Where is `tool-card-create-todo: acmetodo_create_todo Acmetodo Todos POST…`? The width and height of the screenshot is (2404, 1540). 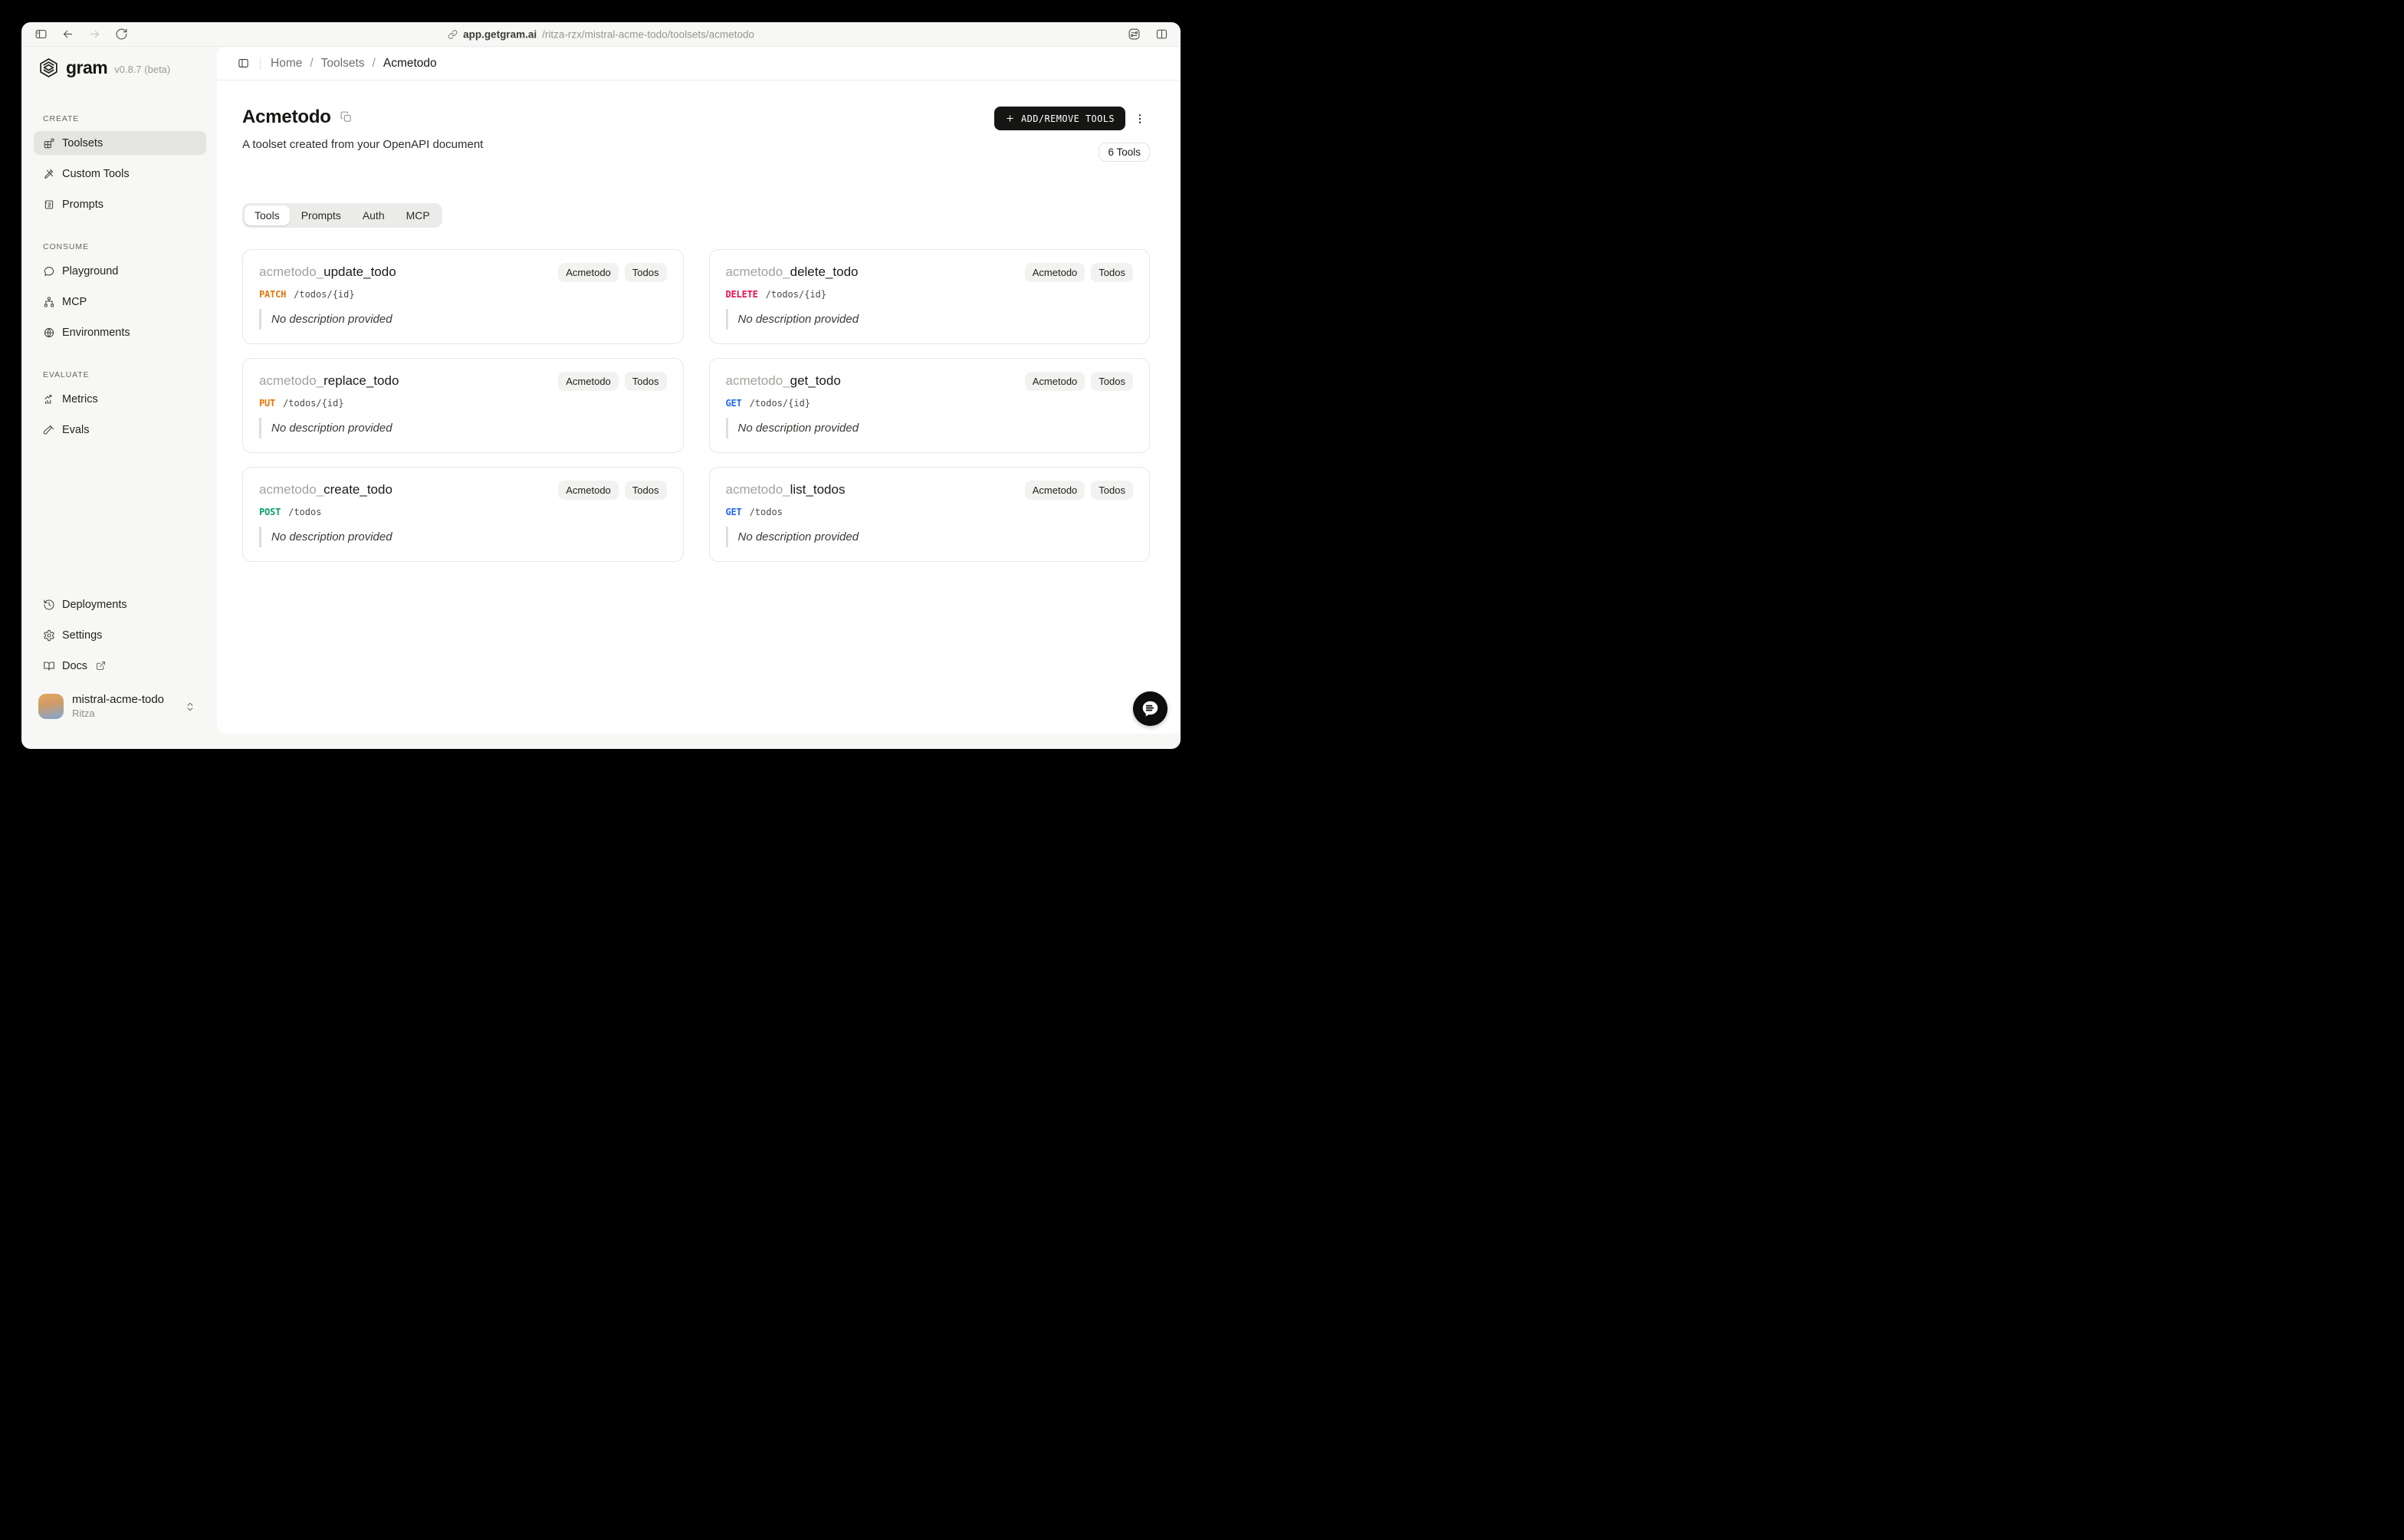 tool-card-create-todo: acmetodo_create_todo Acmetodo Todos POST… is located at coordinates (463, 514).